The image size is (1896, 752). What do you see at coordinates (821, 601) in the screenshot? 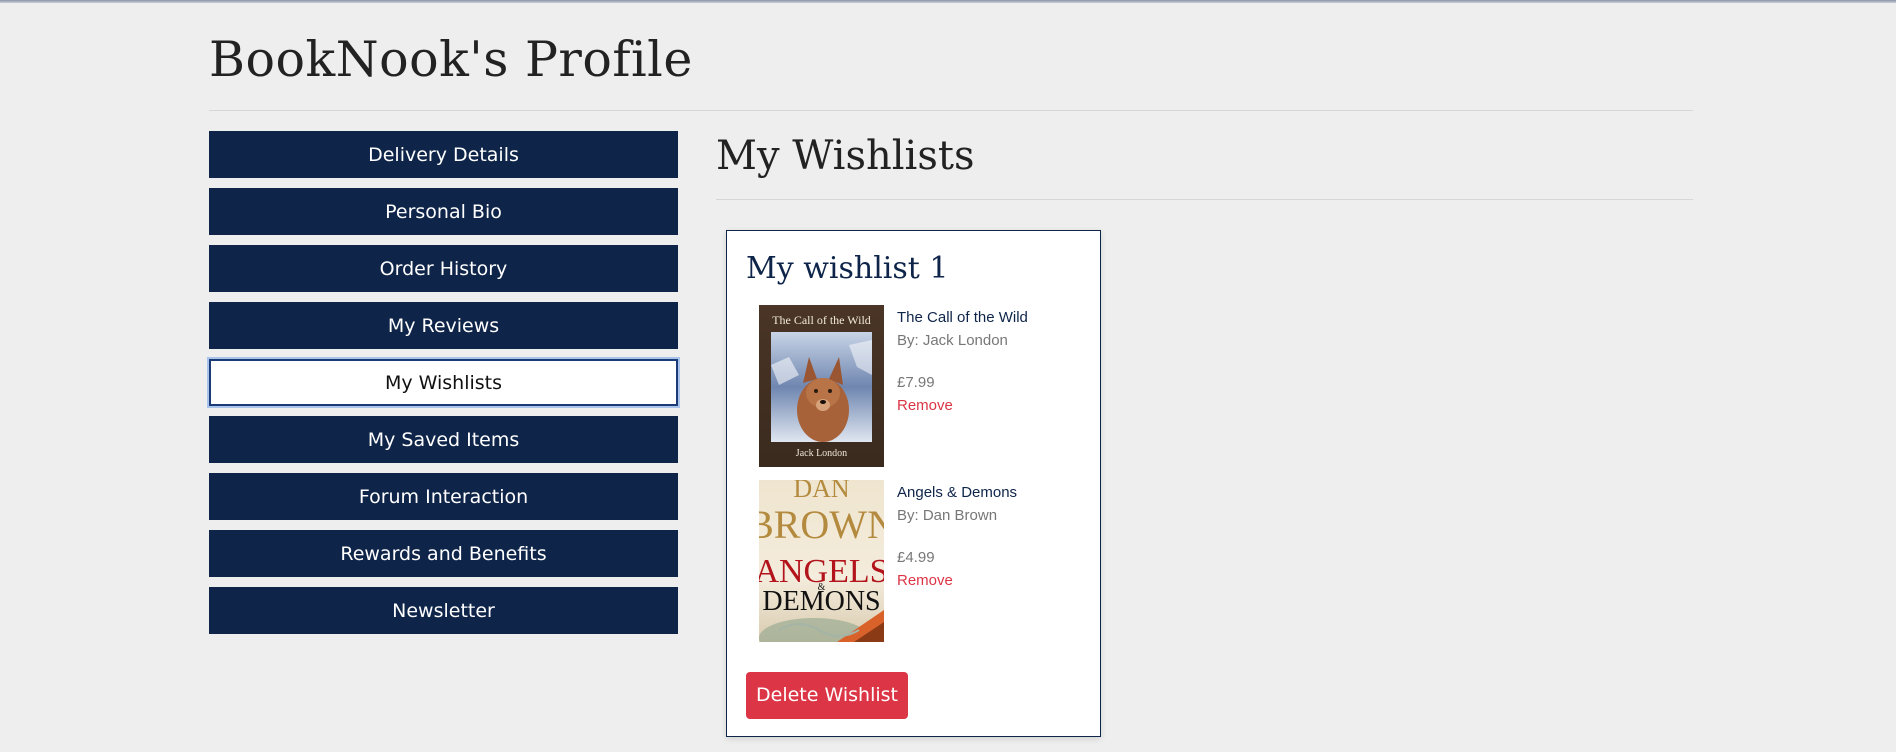
I see `svg-text: DEMONS` at bounding box center [821, 601].